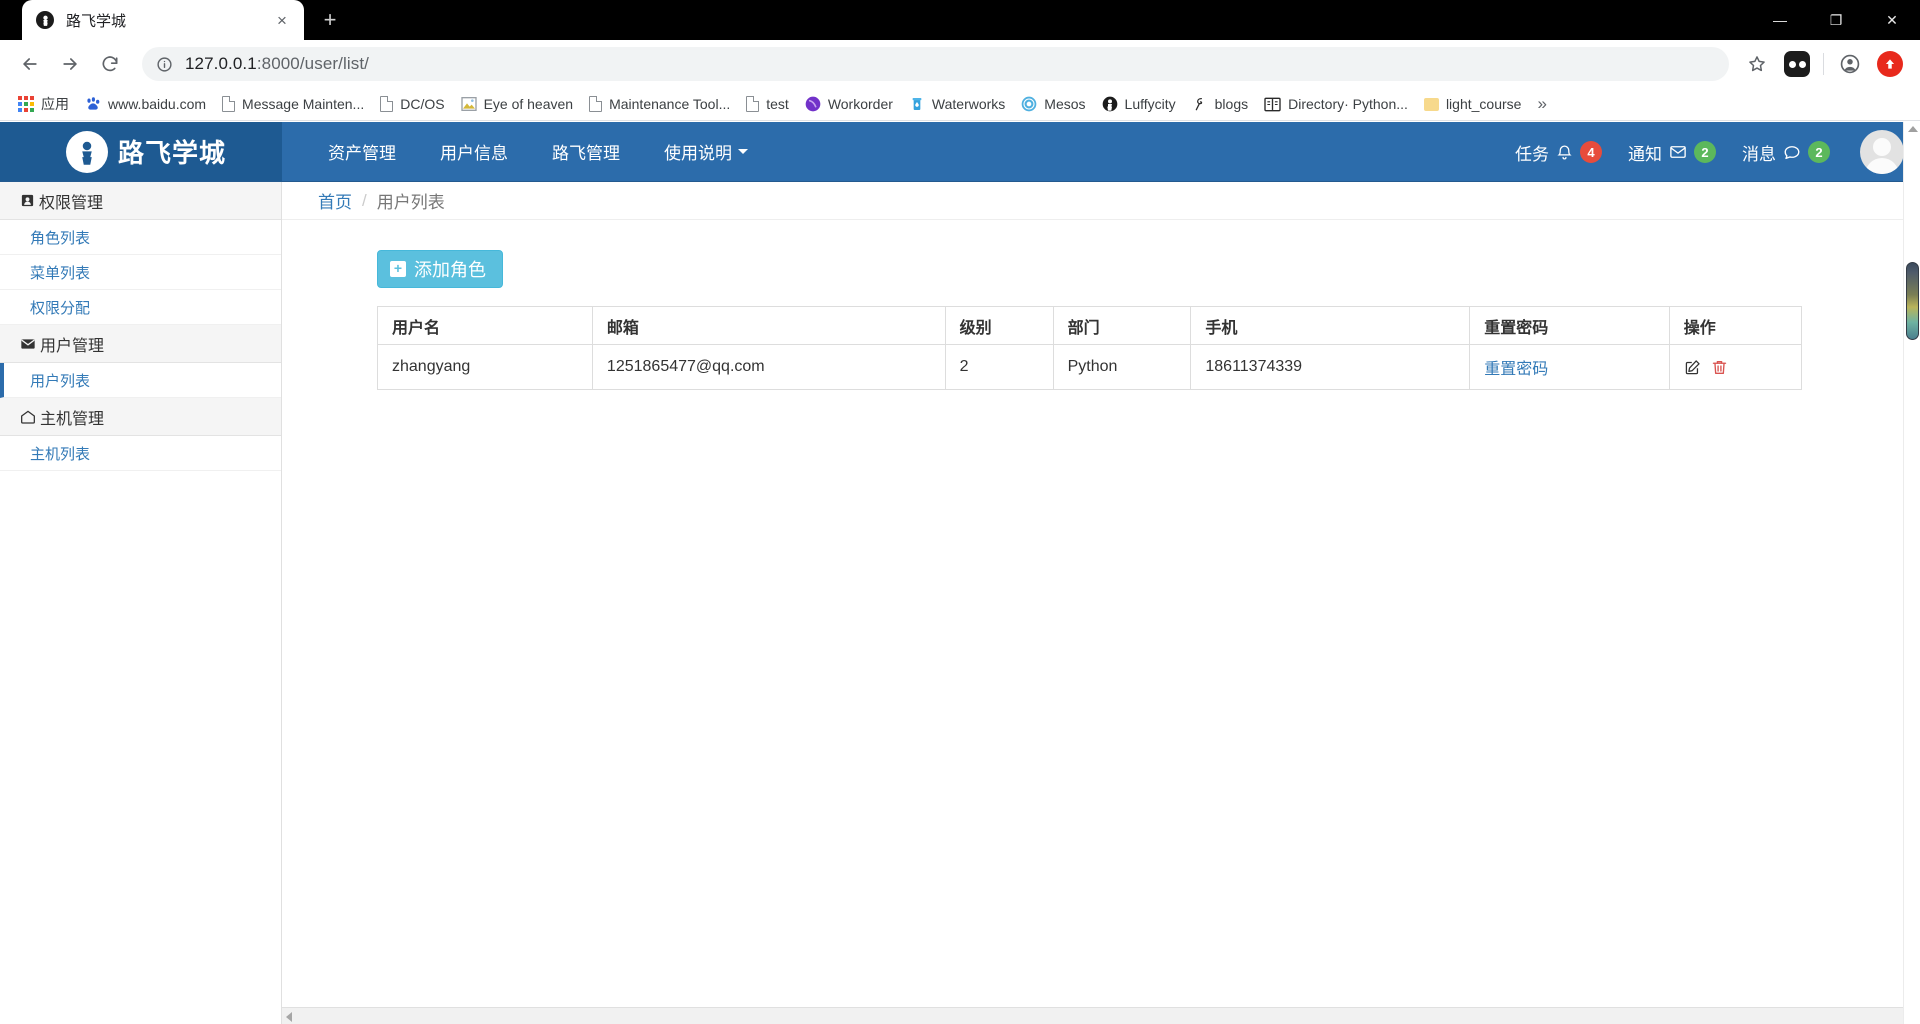 This screenshot has height=1024, width=1920. Describe the element at coordinates (330, 20) in the screenshot. I see `new-tab-button: +` at that location.